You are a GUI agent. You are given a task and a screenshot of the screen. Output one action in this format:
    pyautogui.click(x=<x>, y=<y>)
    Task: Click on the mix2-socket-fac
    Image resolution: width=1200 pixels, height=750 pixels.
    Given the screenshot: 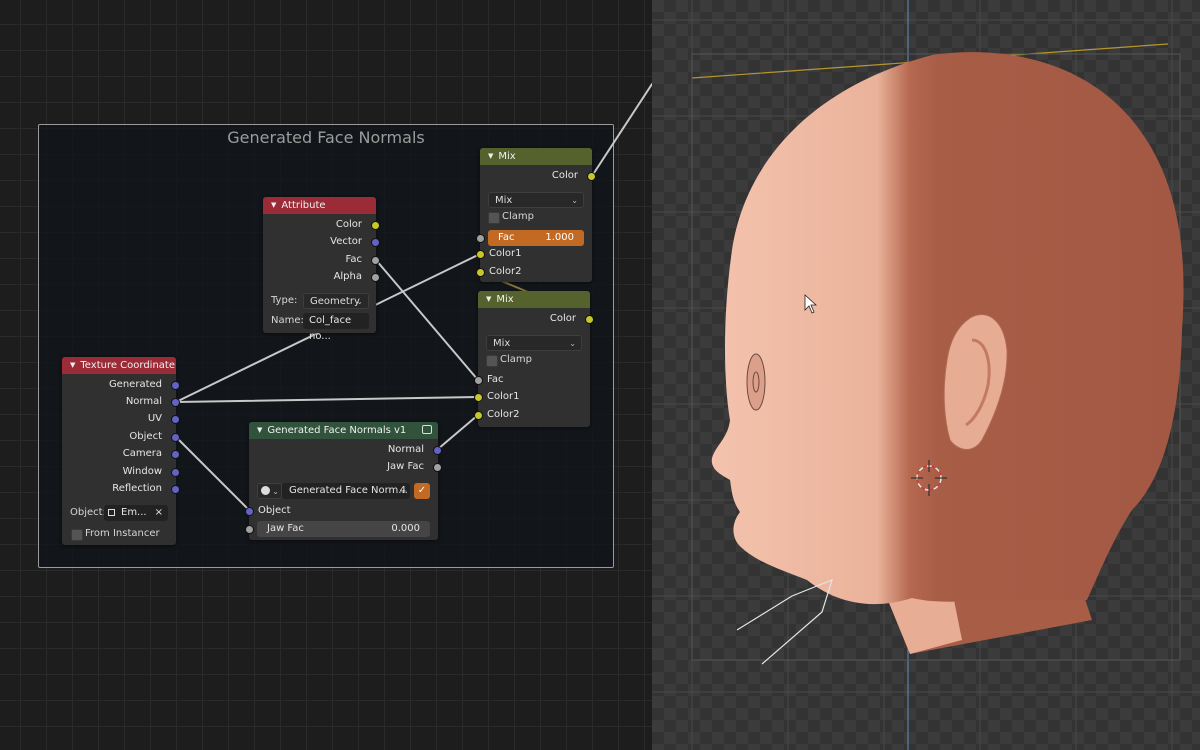 What is the action you would take?
    pyautogui.click(x=478, y=380)
    